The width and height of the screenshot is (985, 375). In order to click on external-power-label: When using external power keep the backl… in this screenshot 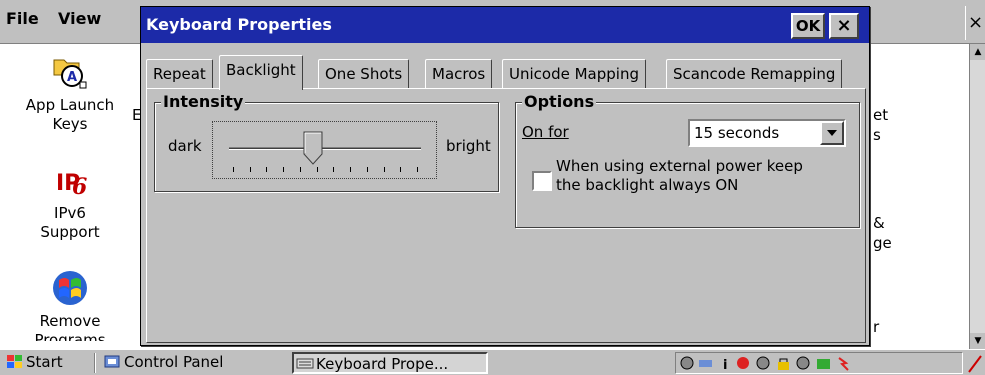, I will do `click(679, 175)`.